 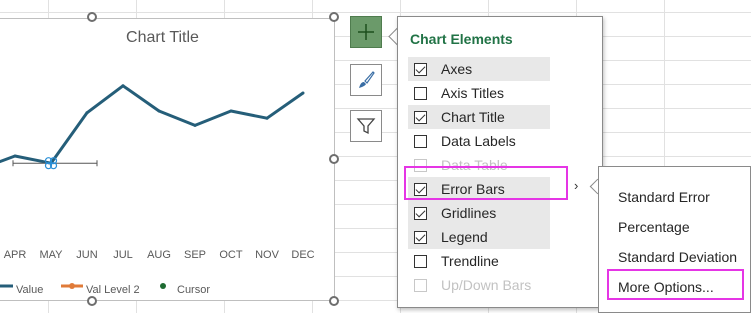 I want to click on checkbox-gridlines, so click(x=420, y=213).